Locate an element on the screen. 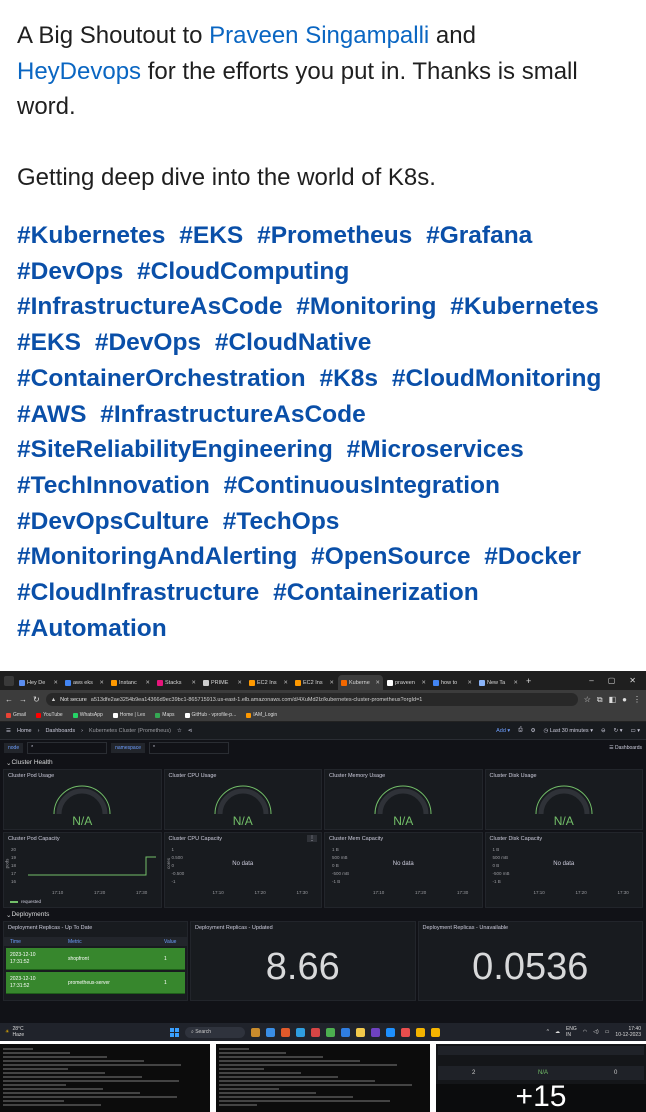  cloud-icon: ☁ is located at coordinates (557, 1032).